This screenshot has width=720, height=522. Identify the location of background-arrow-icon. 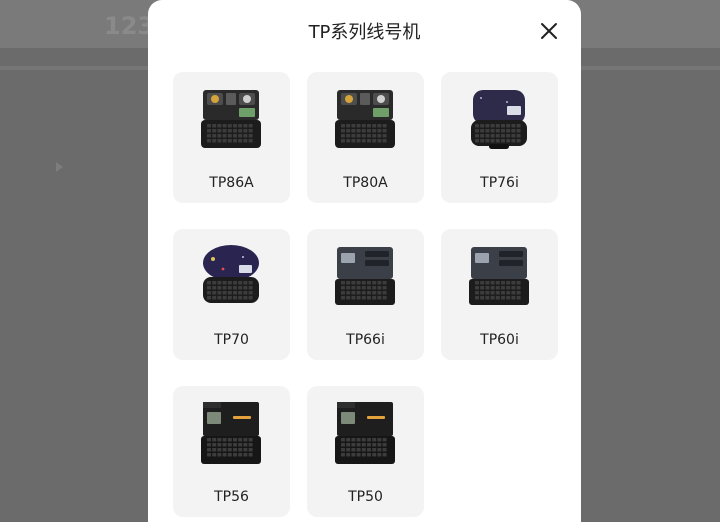
(59, 167).